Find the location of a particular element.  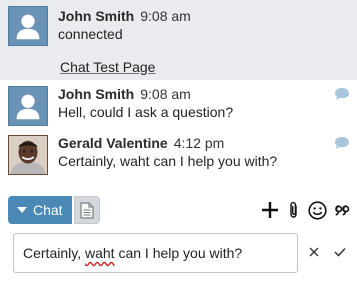

chat-button-label: Chat is located at coordinates (48, 210).